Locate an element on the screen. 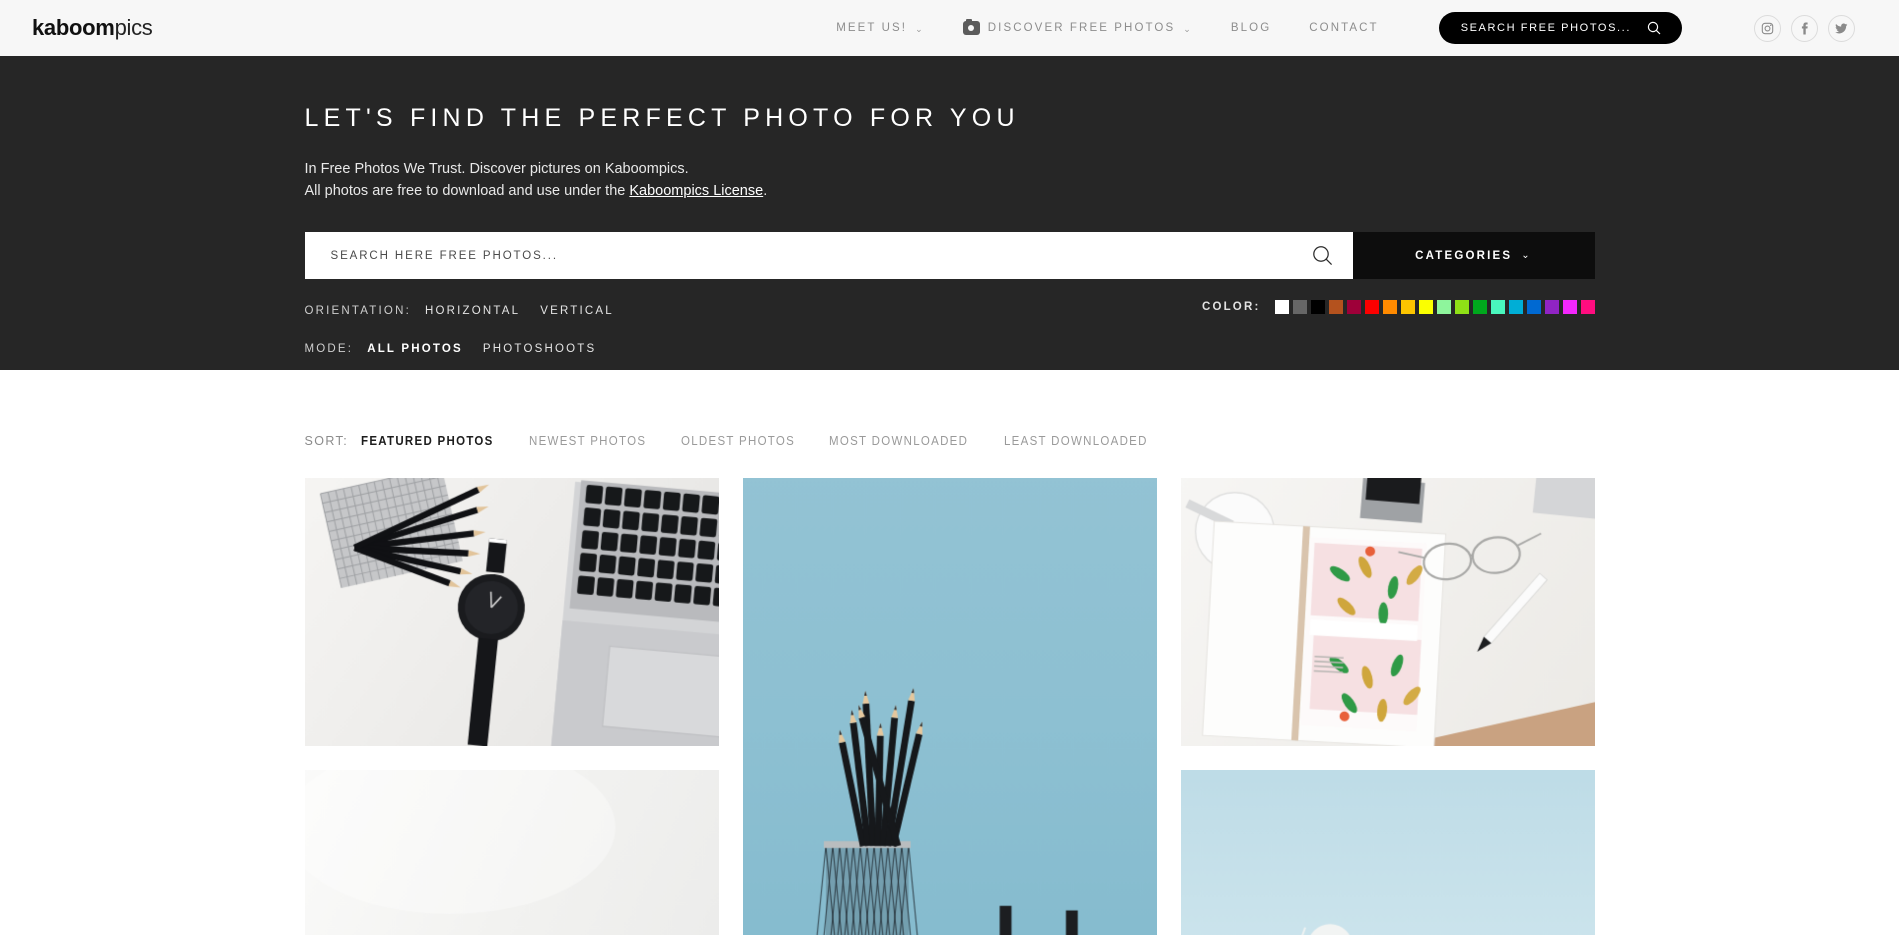 Image resolution: width=1899 pixels, height=935 pixels. nav-item-blog: BLOG is located at coordinates (1251, 28).